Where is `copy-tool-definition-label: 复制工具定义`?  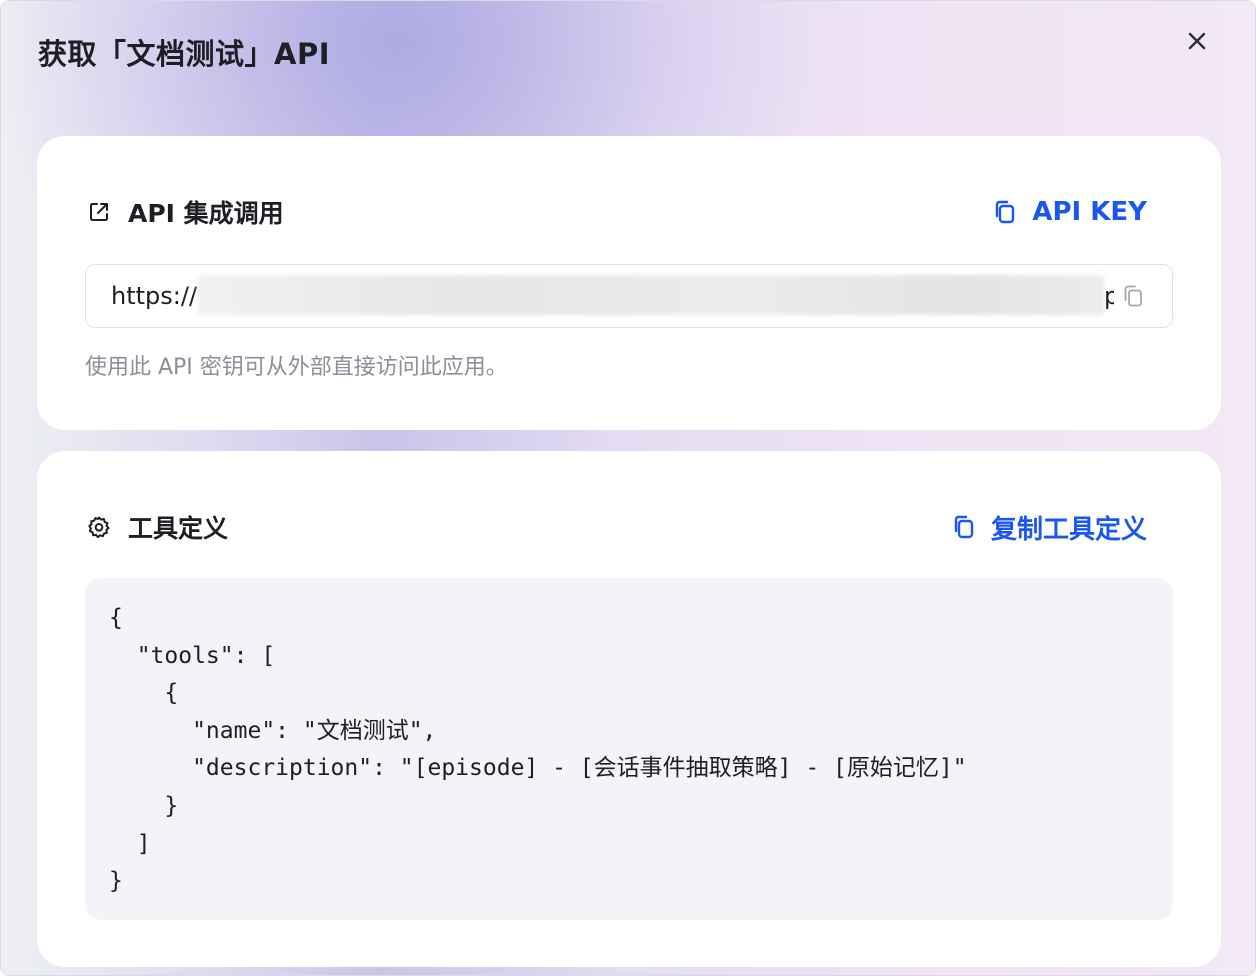 copy-tool-definition-label: 复制工具定义 is located at coordinates (1068, 529).